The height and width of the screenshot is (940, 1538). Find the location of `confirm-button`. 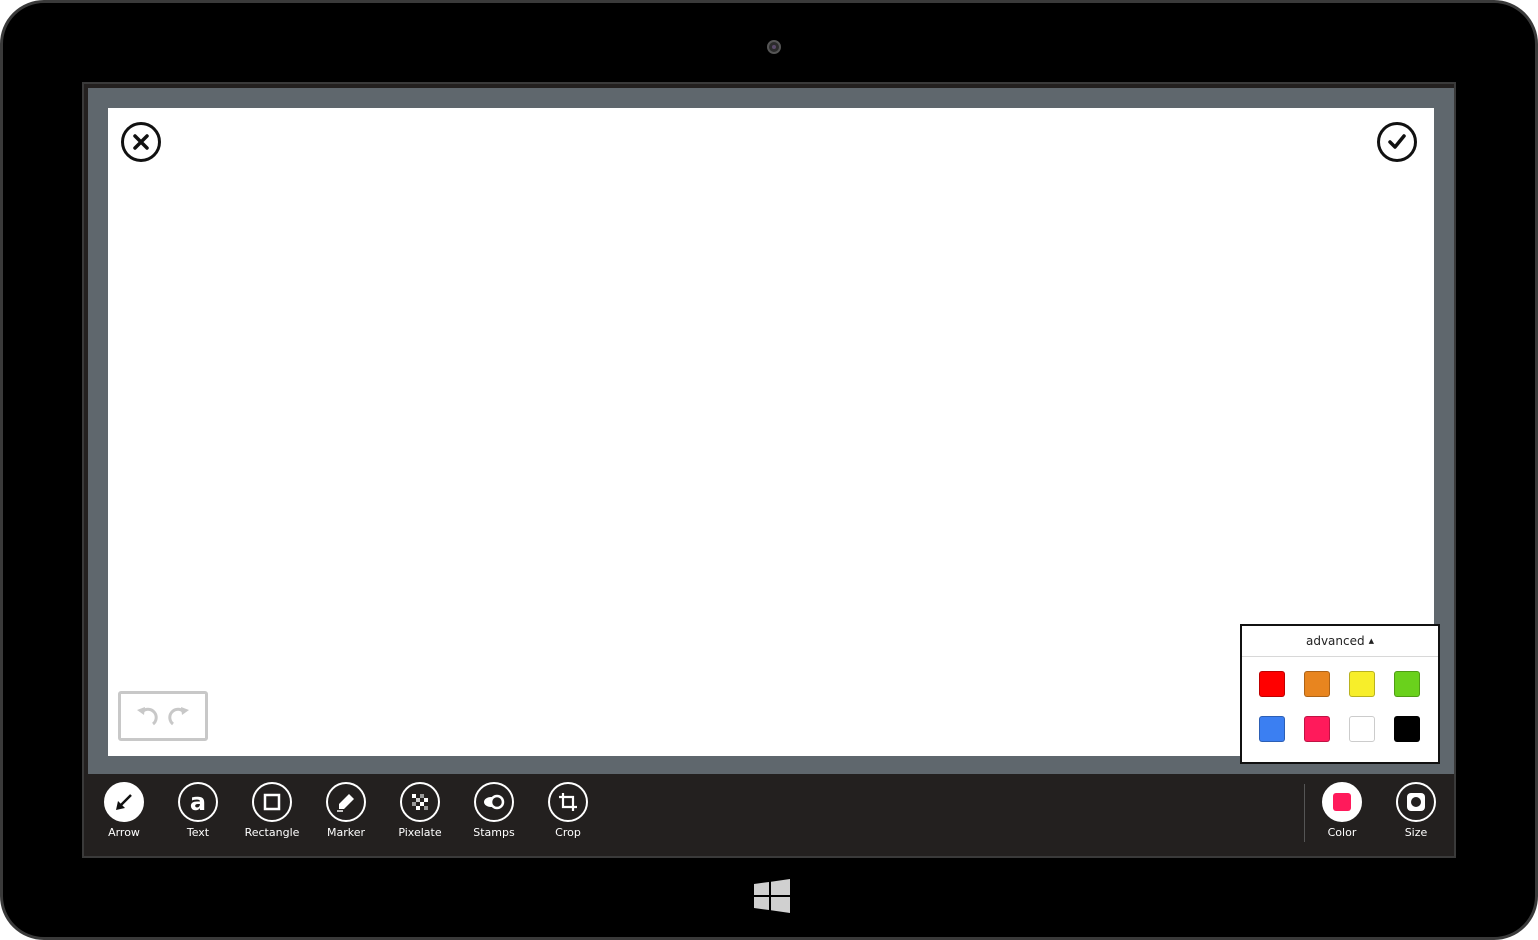

confirm-button is located at coordinates (1397, 142).